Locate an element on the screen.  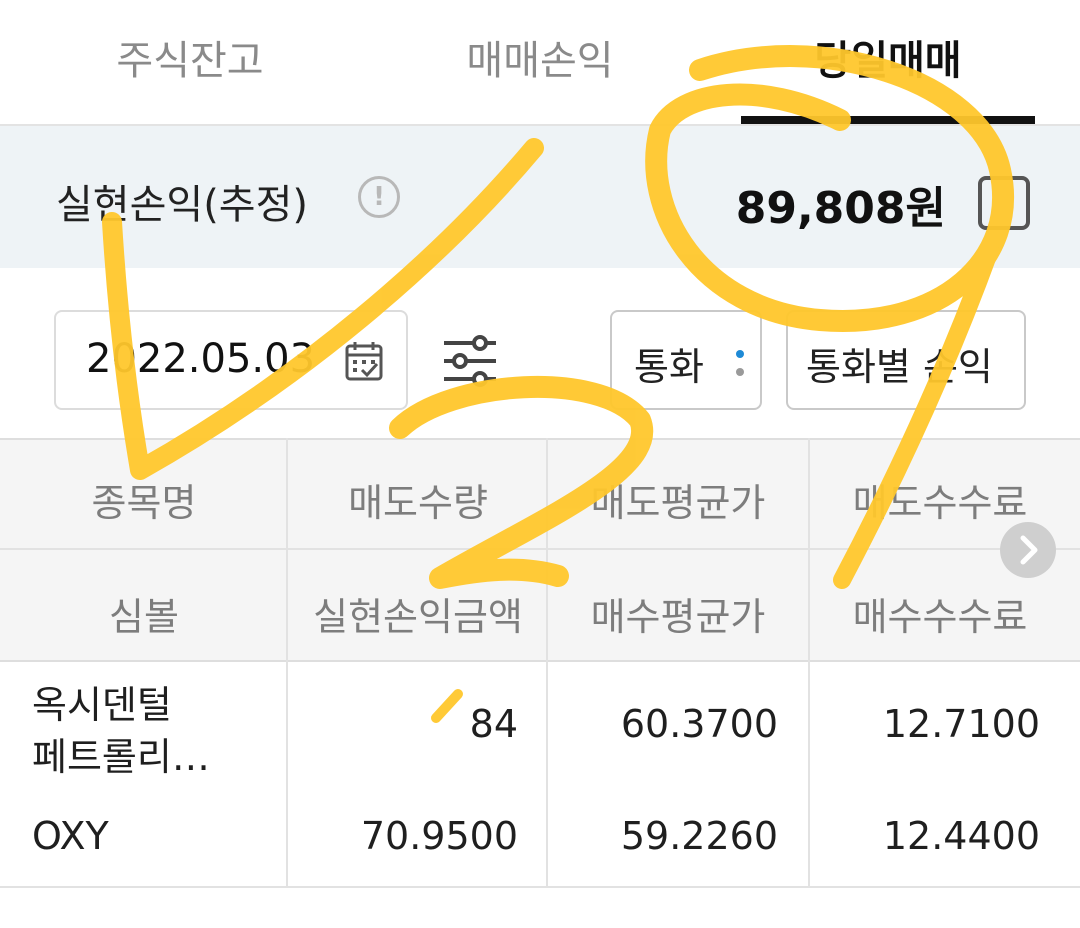
buy-avg-value: 59.2260 is located at coordinates (699, 836).